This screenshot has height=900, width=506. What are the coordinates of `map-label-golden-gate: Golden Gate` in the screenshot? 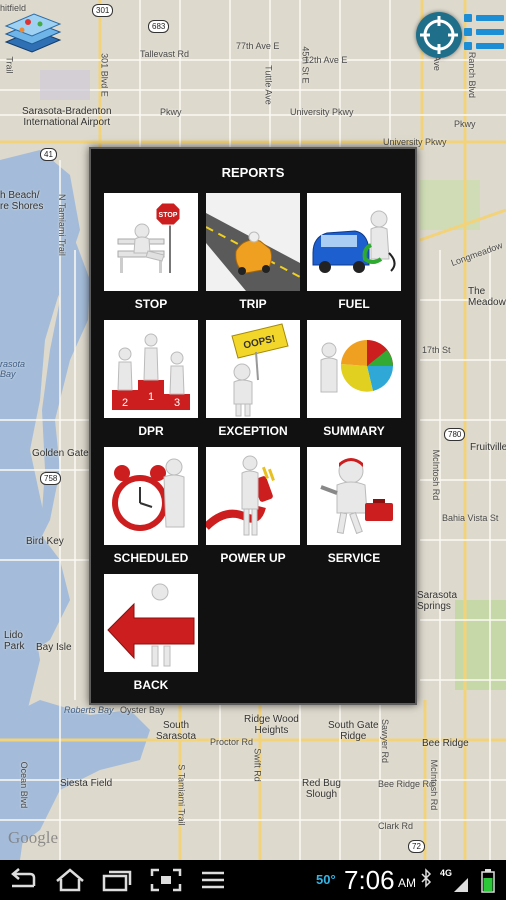 It's located at (60, 453).